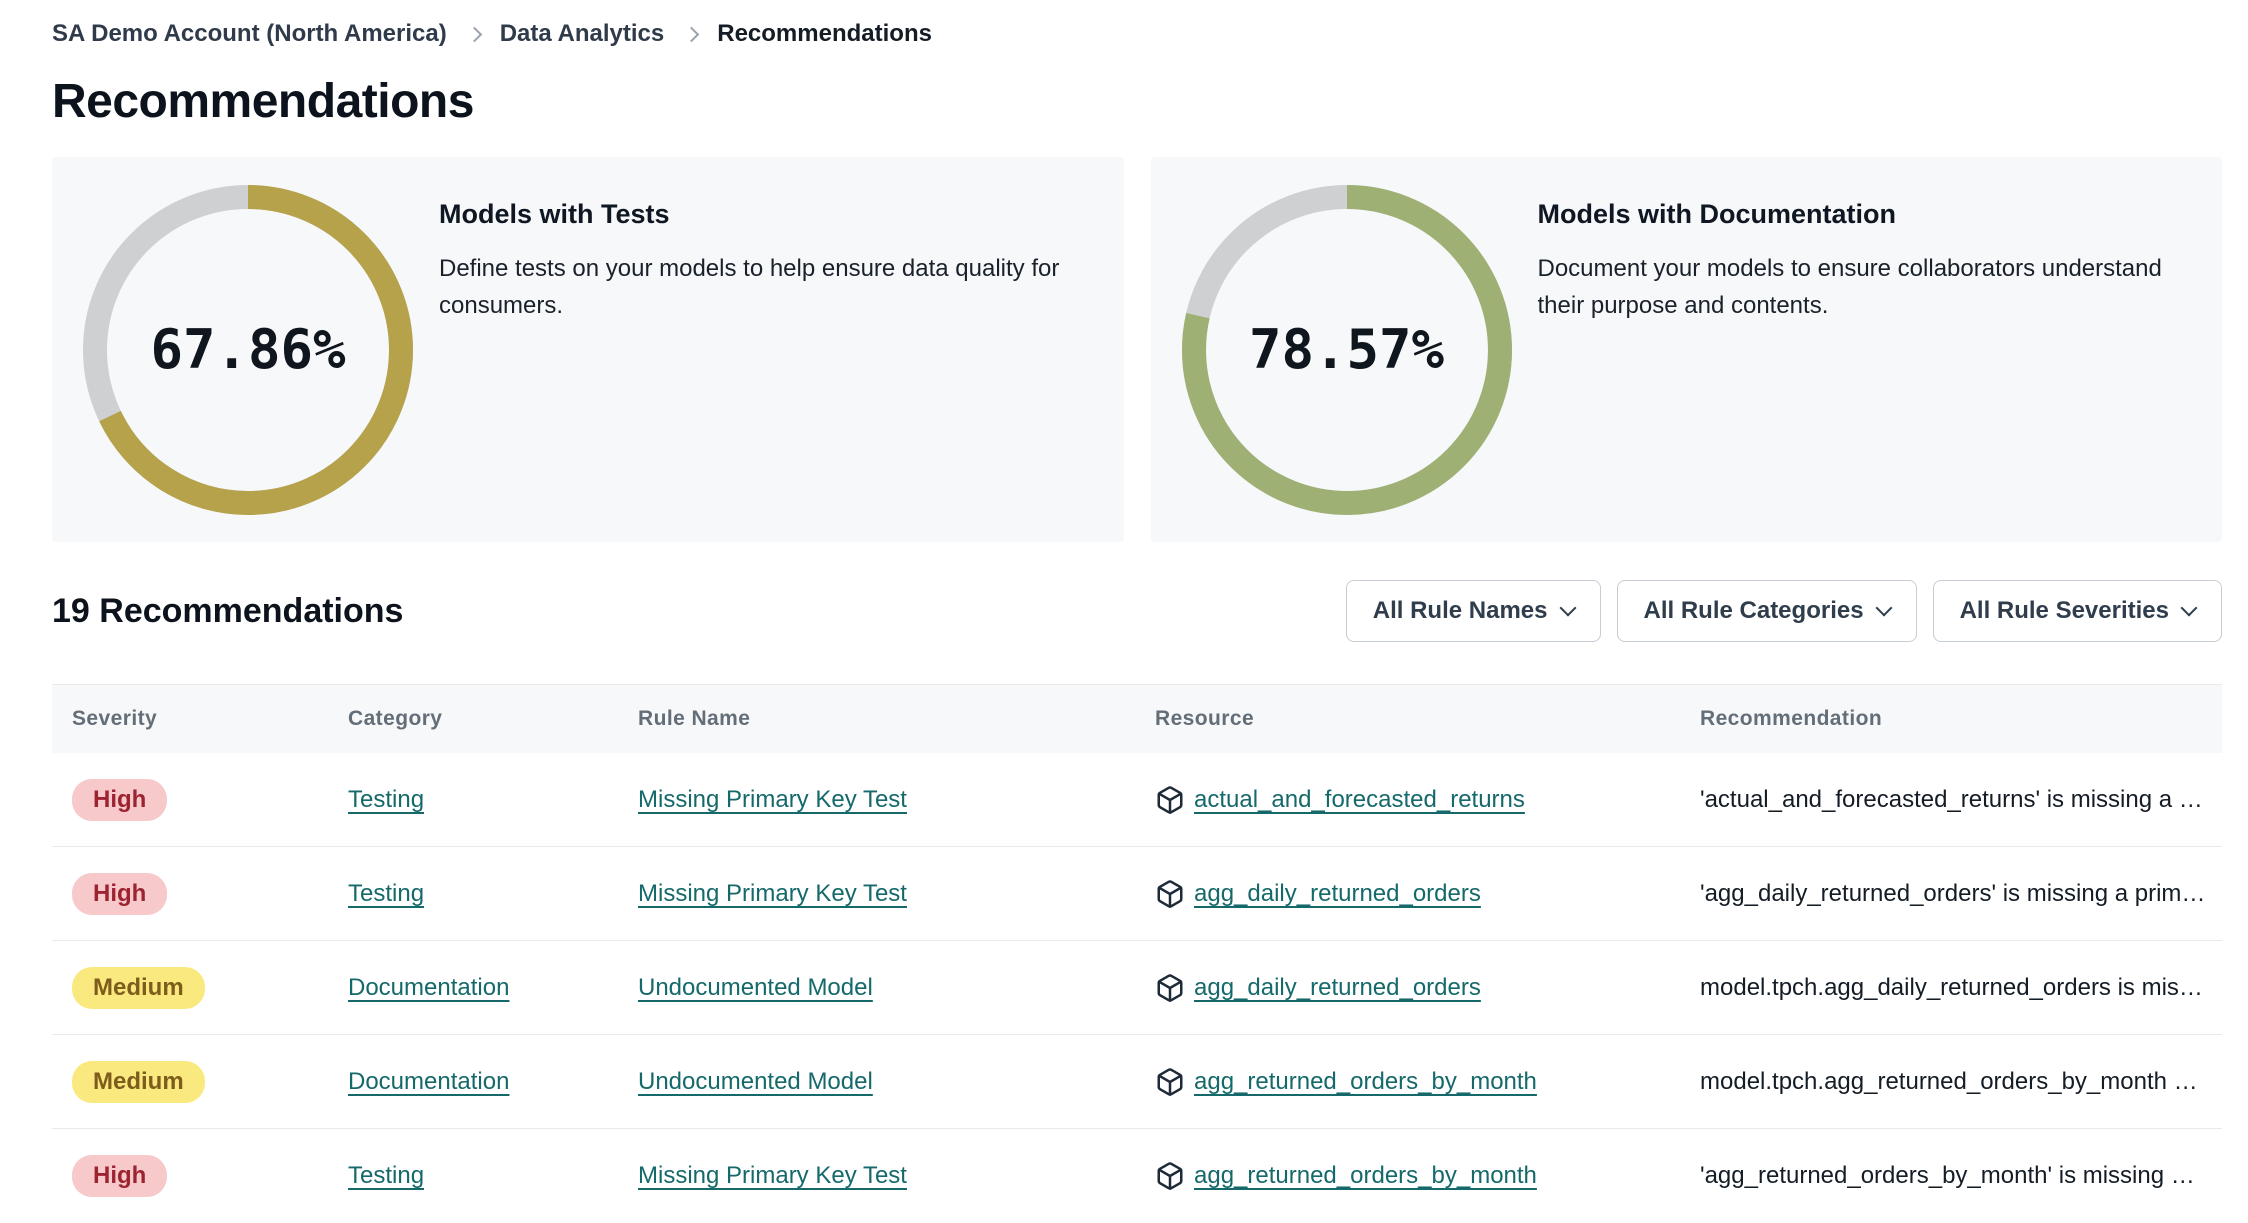 Image resolution: width=2248 pixels, height=1223 pixels. Describe the element at coordinates (582, 34) in the screenshot. I see `breadcrumb-project: Data Analytics` at that location.